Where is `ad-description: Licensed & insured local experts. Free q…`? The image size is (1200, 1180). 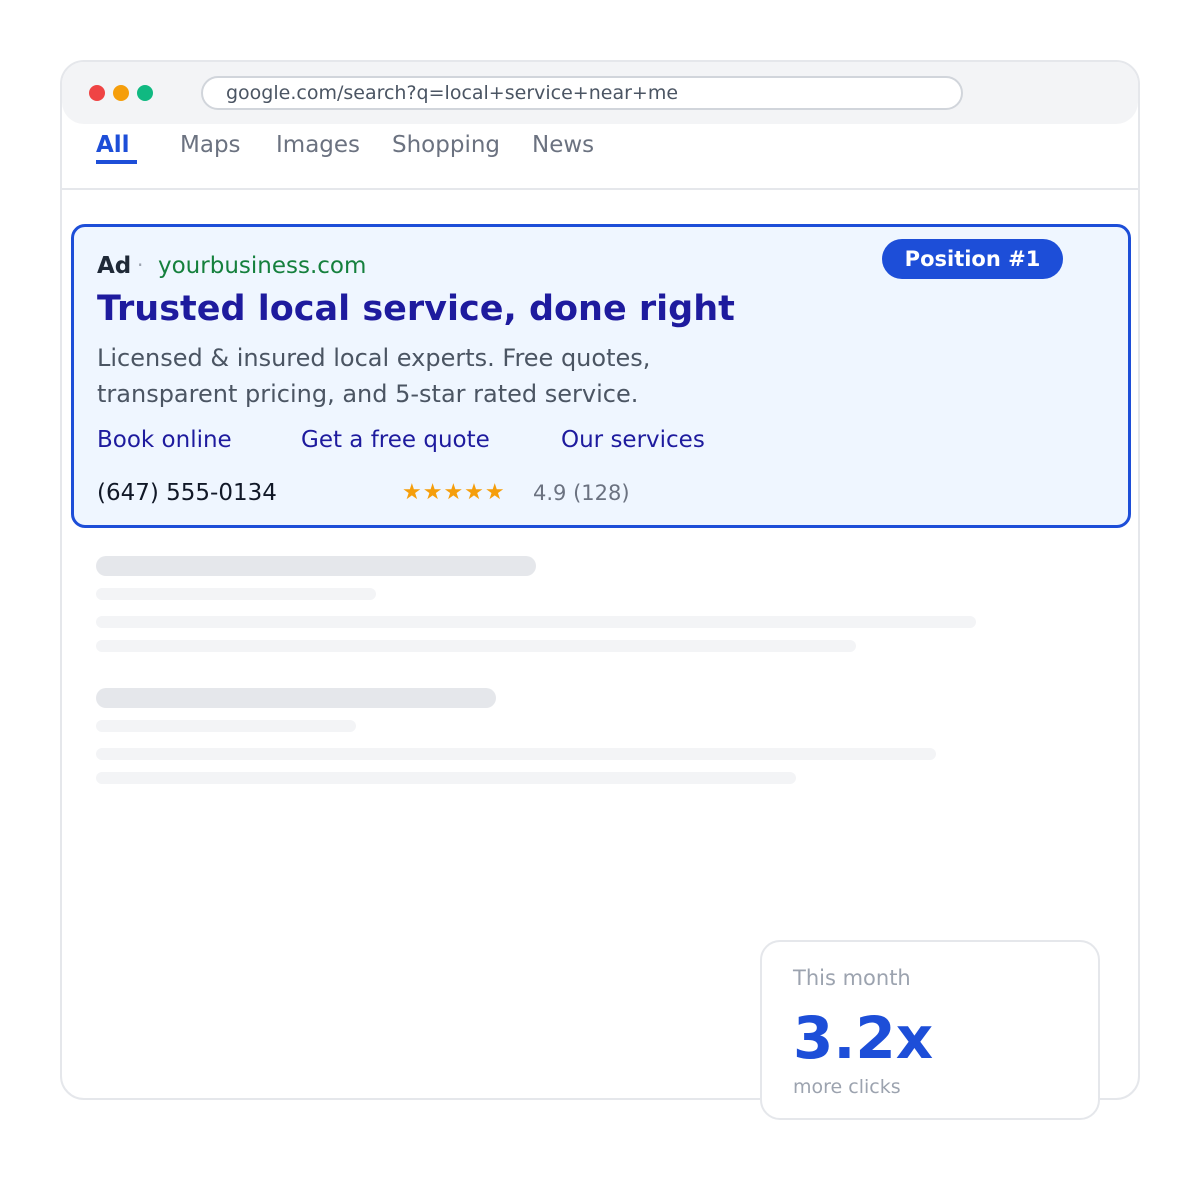
ad-description: Licensed & insured local experts. Free q… is located at coordinates (374, 376).